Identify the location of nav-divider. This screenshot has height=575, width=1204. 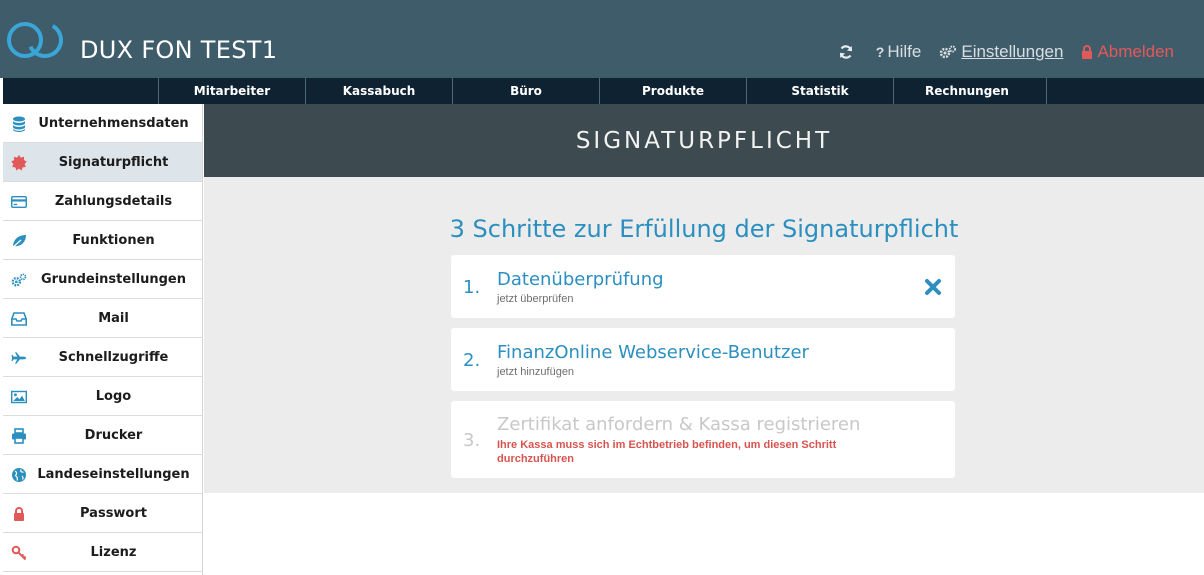
(1046, 91).